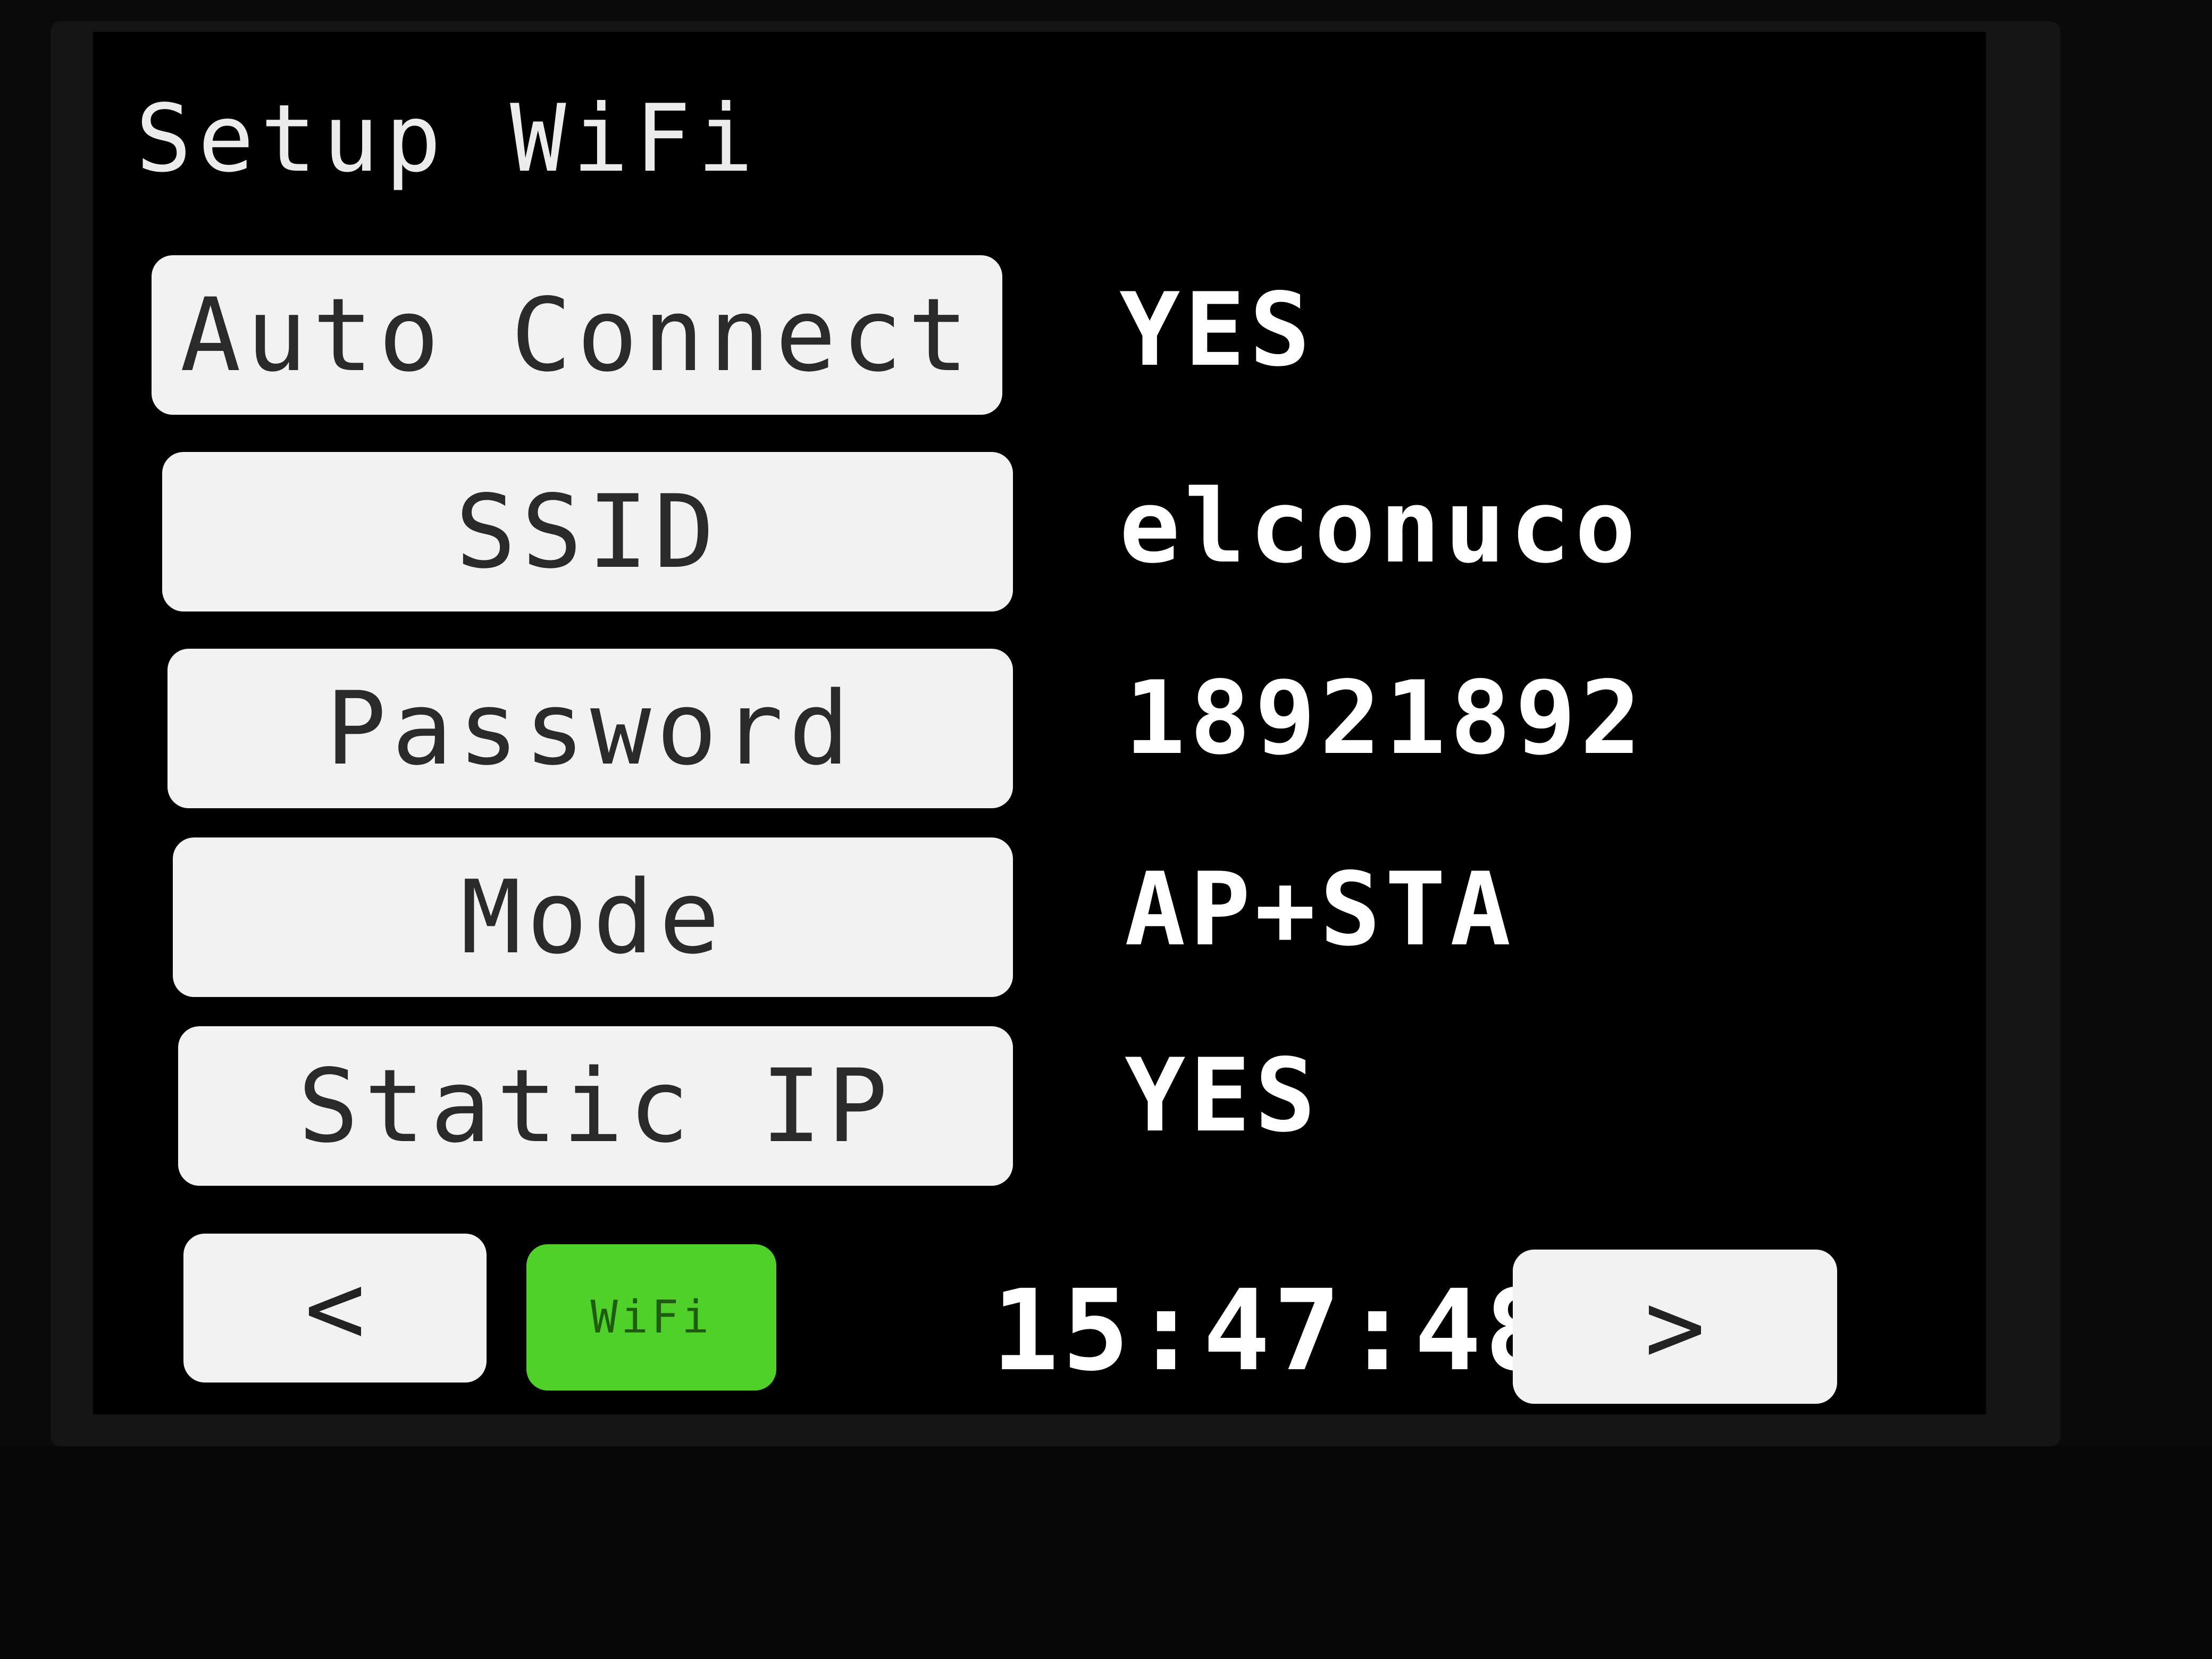 Image resolution: width=2212 pixels, height=1659 pixels. What do you see at coordinates (1106, 1552) in the screenshot?
I see `device-bottom-panel` at bounding box center [1106, 1552].